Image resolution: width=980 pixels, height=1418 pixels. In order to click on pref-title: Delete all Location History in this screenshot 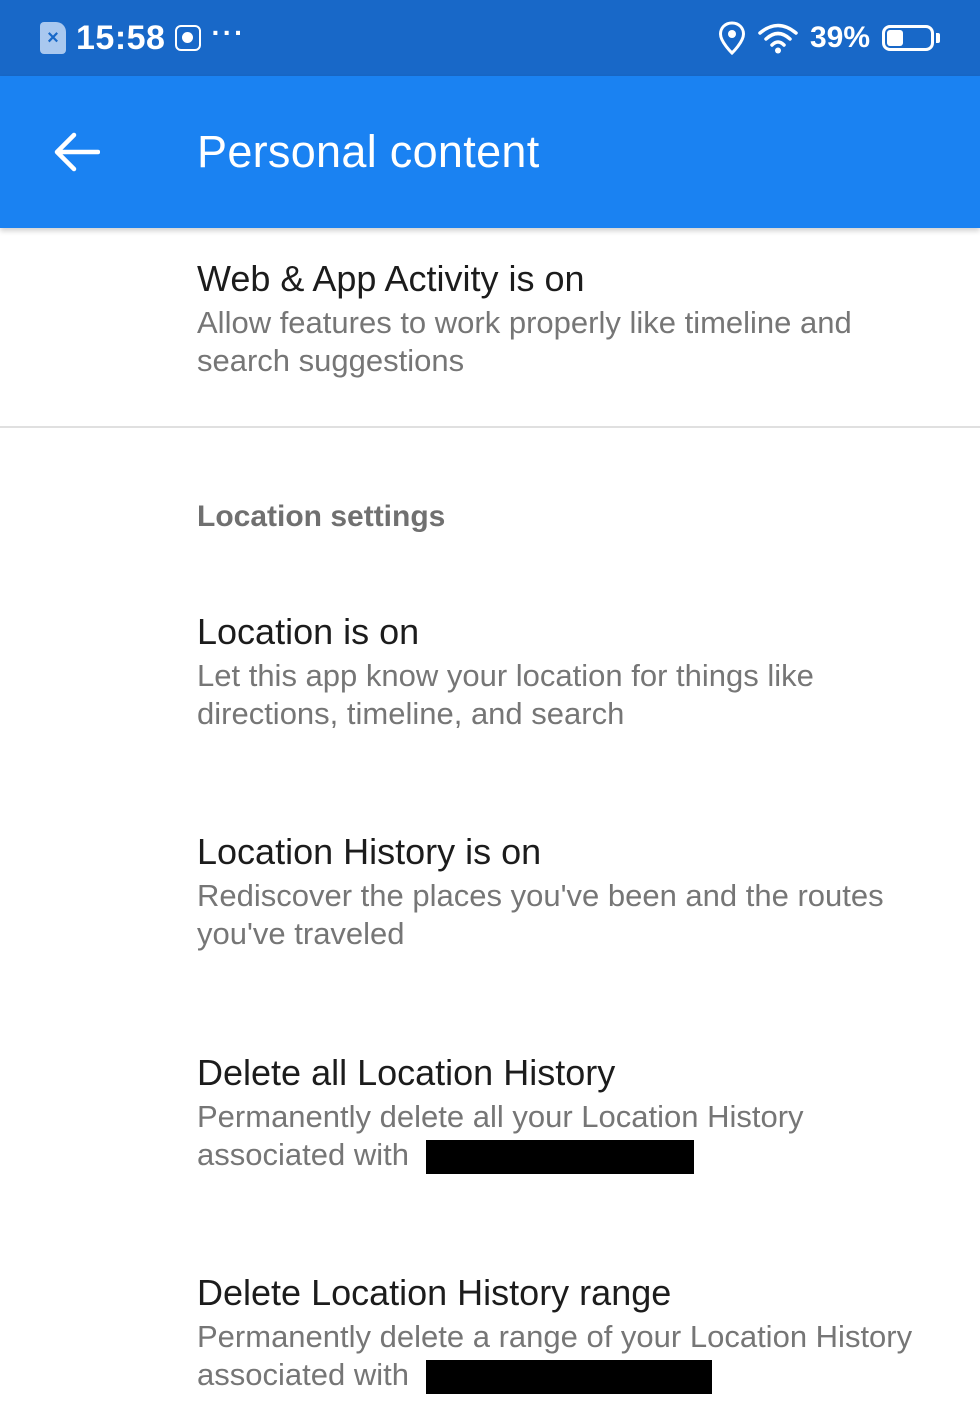, I will do `click(406, 1072)`.